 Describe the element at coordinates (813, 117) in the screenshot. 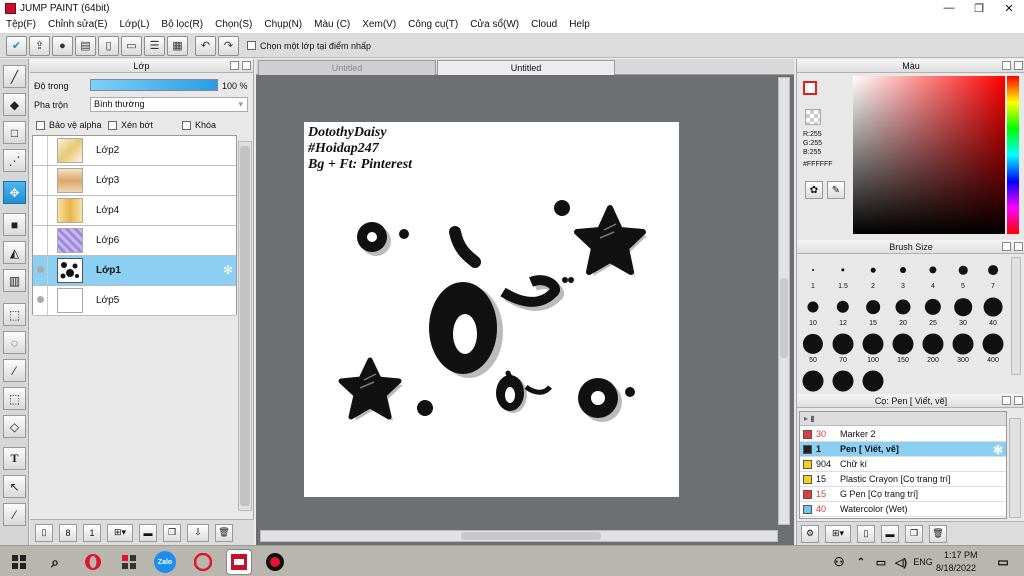

I see `transparent-color-swatch` at that location.